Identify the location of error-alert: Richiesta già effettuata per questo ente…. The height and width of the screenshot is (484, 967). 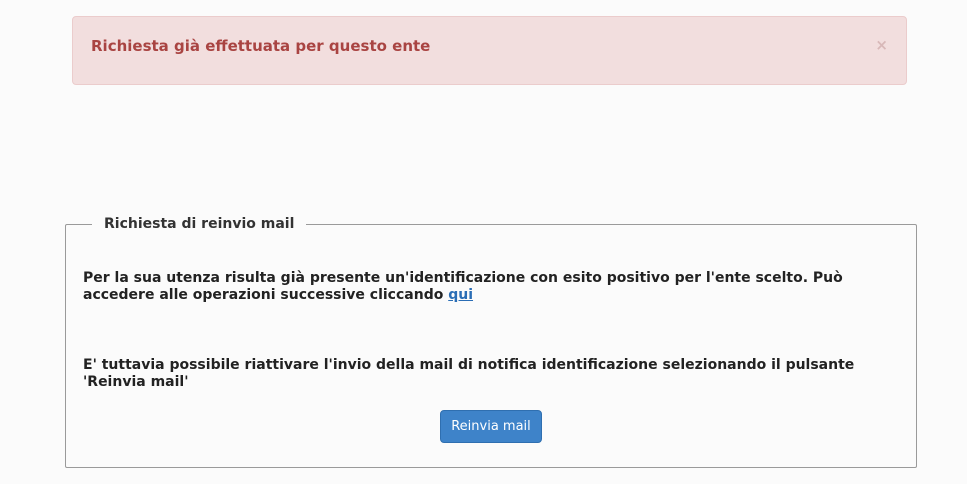
(489, 50).